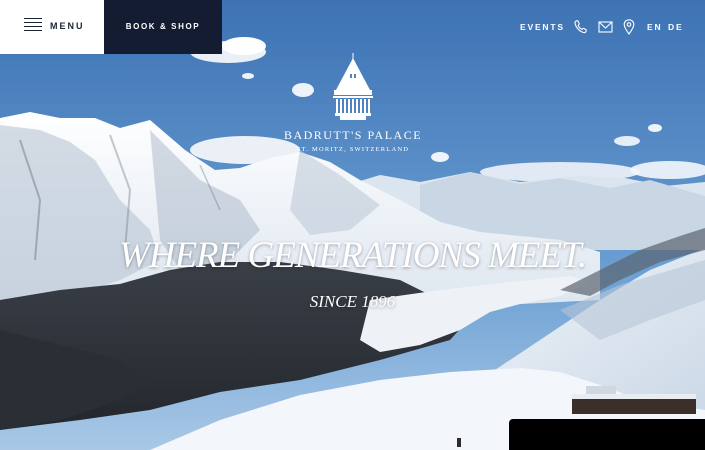  Describe the element at coordinates (607, 434) in the screenshot. I see `chat-widget-placeholder` at that location.